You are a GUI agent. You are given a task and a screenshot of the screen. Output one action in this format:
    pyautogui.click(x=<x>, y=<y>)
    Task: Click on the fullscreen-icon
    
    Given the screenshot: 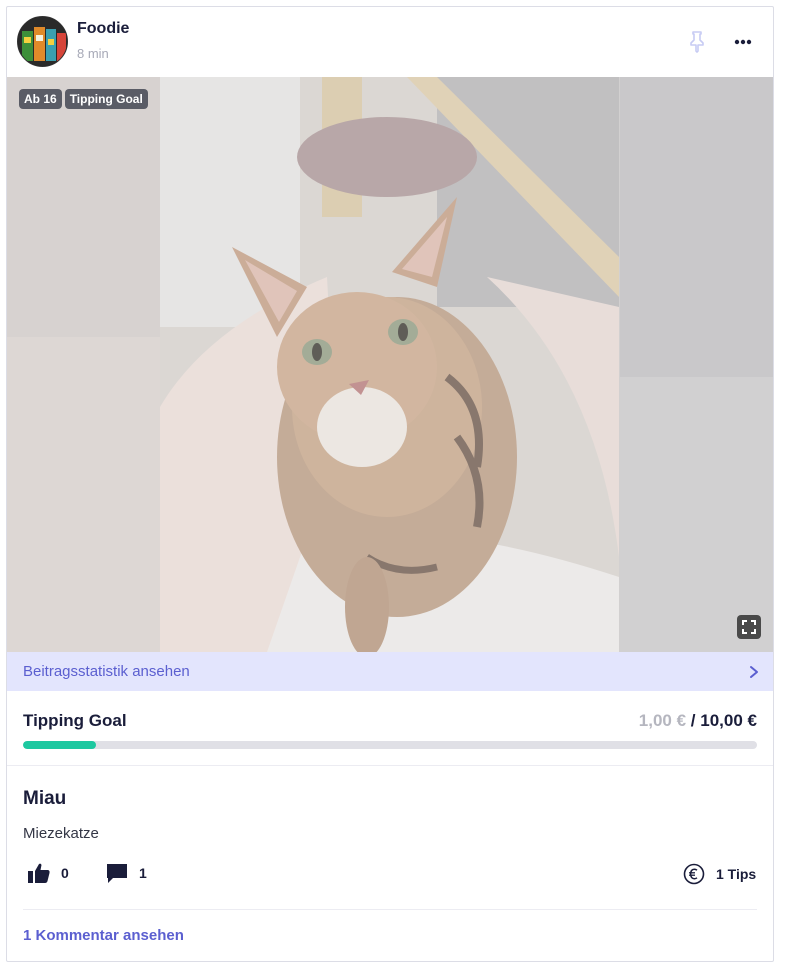 What is the action you would take?
    pyautogui.click(x=749, y=627)
    